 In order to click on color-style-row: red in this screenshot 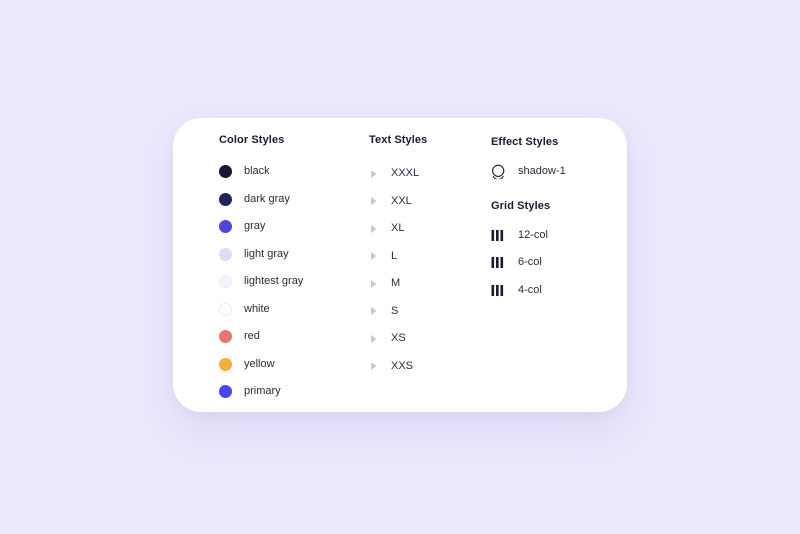, I will do `click(289, 337)`.